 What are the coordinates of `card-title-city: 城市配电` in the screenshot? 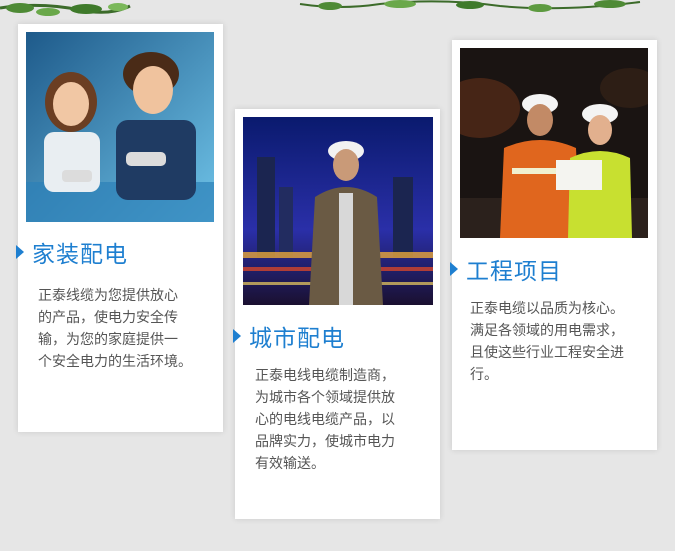 It's located at (289, 336).